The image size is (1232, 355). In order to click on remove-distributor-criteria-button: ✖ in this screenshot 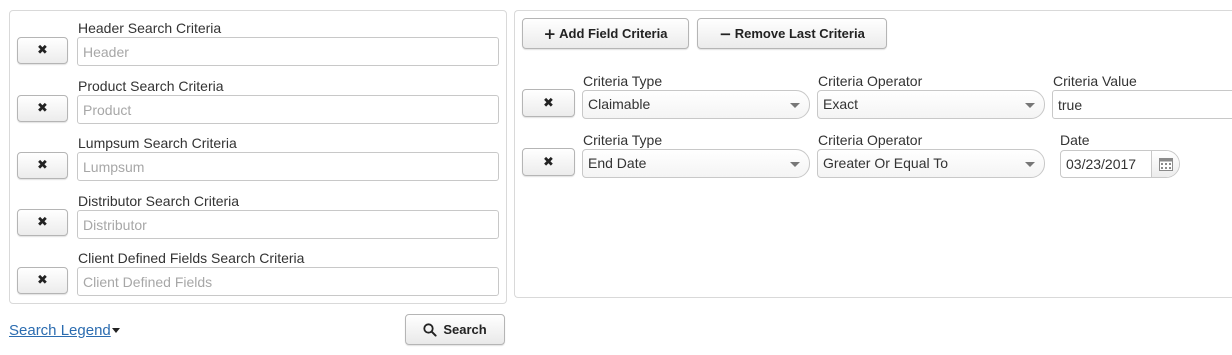, I will do `click(42, 222)`.